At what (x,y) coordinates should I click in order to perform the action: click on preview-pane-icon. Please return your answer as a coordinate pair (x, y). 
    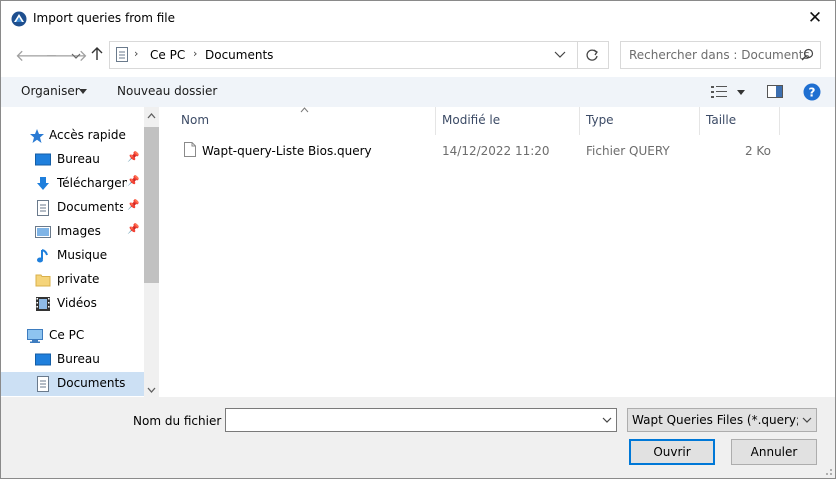
    Looking at the image, I should click on (775, 91).